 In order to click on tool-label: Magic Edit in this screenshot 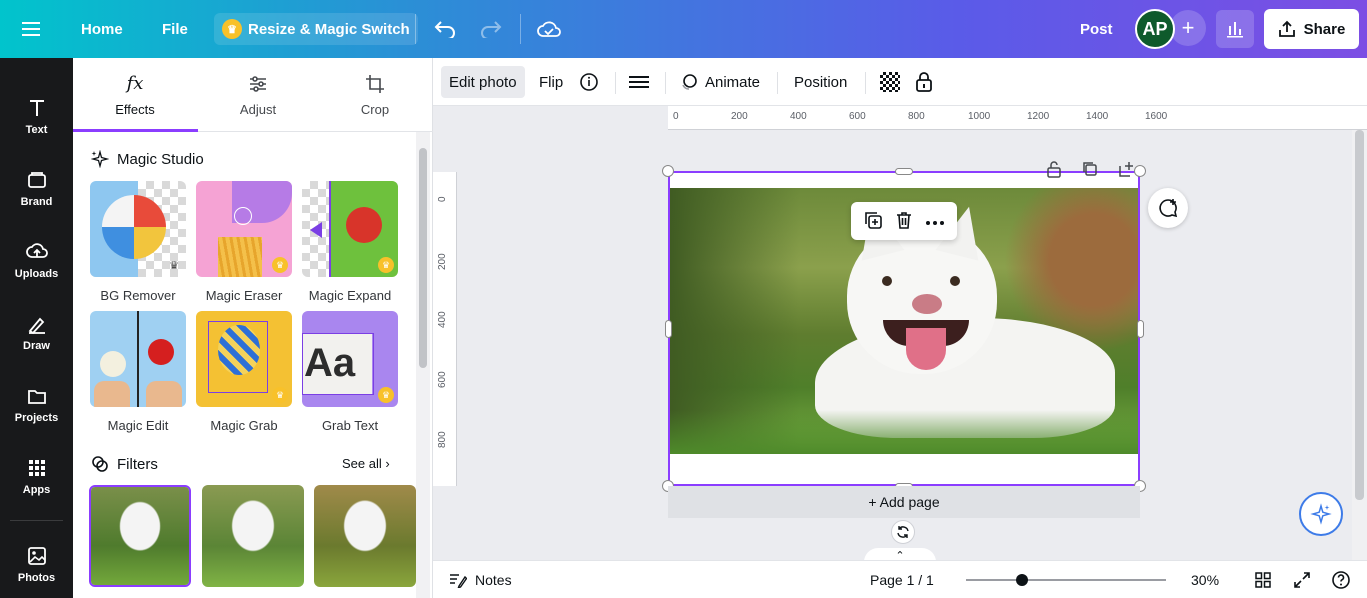, I will do `click(138, 425)`.